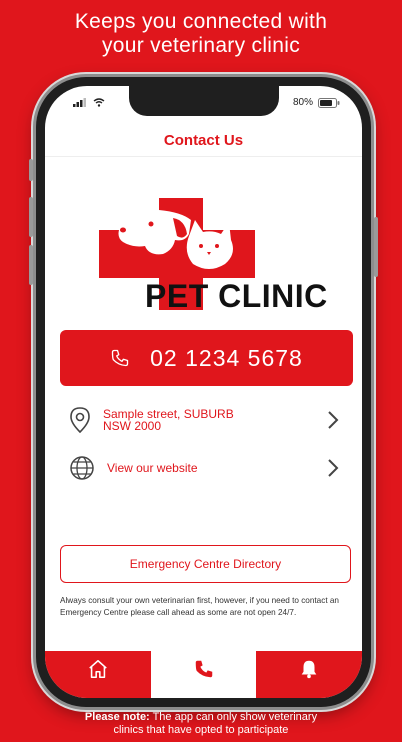  Describe the element at coordinates (132, 426) in the screenshot. I see `address-line2: NSW 2000` at that location.